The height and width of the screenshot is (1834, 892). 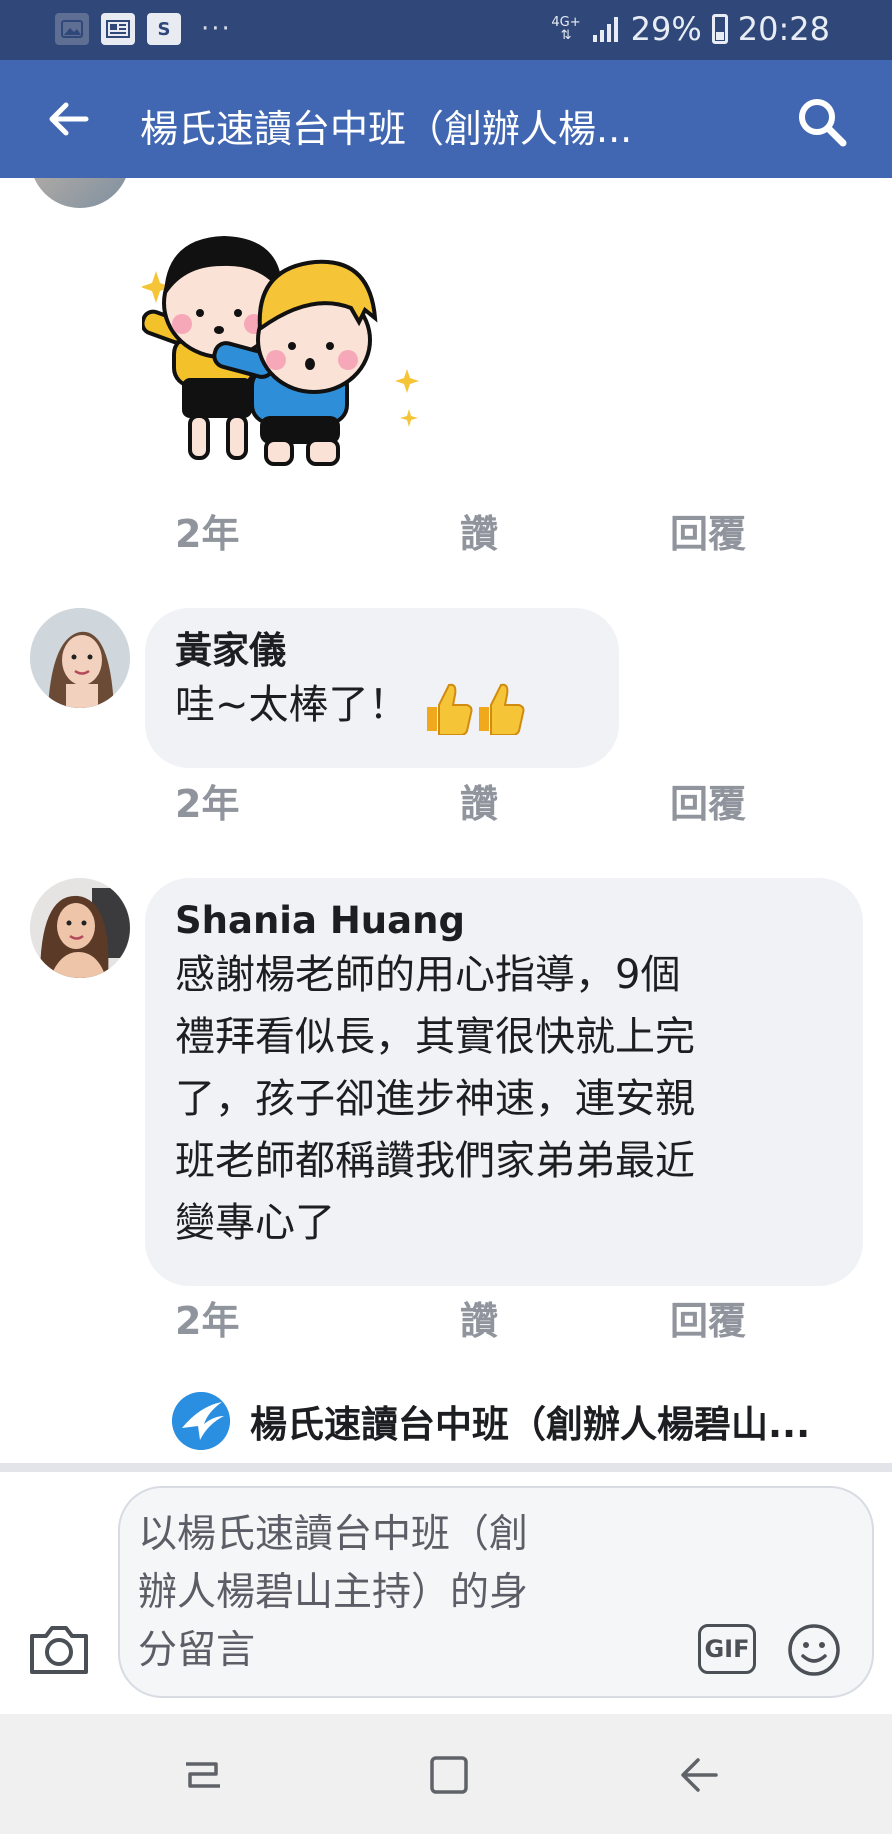 What do you see at coordinates (719, 29) in the screenshot?
I see `battery-icon` at bounding box center [719, 29].